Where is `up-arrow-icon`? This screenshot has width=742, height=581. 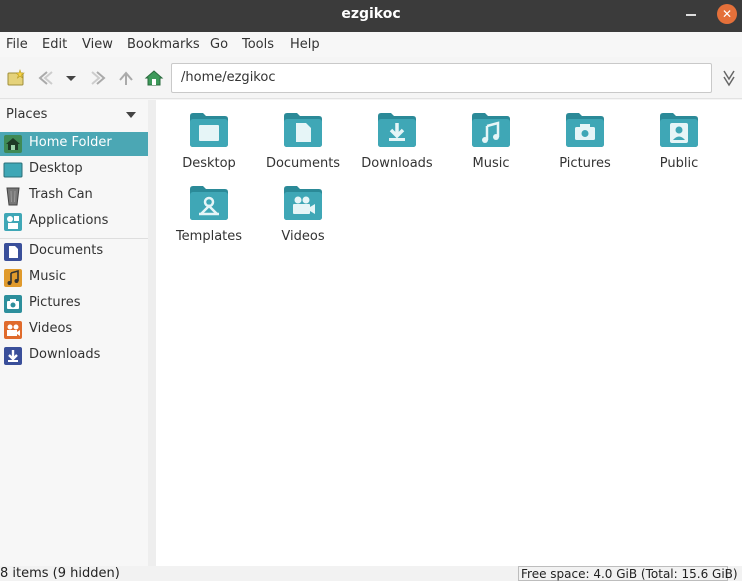 up-arrow-icon is located at coordinates (126, 78).